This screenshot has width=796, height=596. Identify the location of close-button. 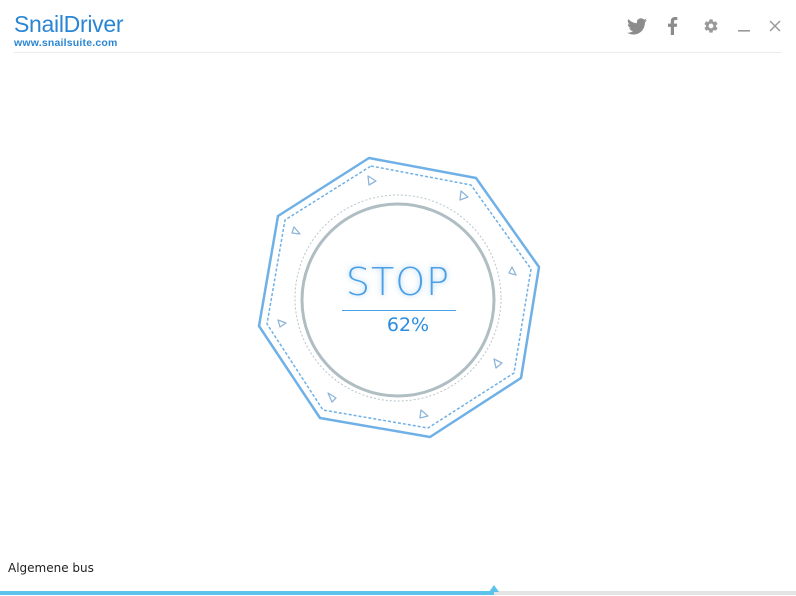
(775, 26).